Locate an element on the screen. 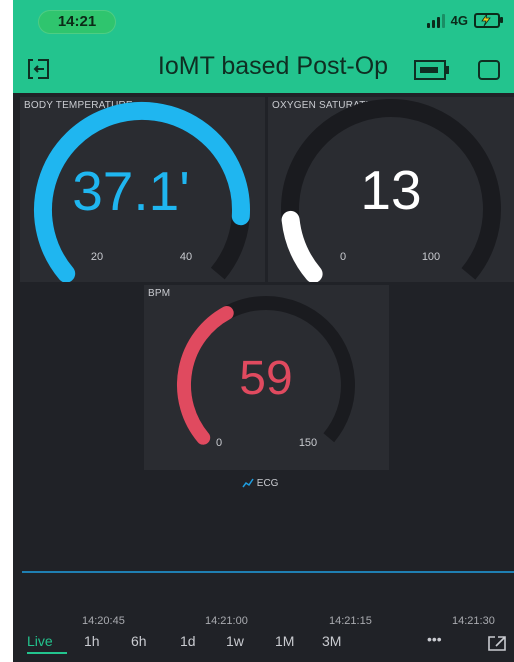 The height and width of the screenshot is (662, 514). range-live-button: Live is located at coordinates (40, 641).